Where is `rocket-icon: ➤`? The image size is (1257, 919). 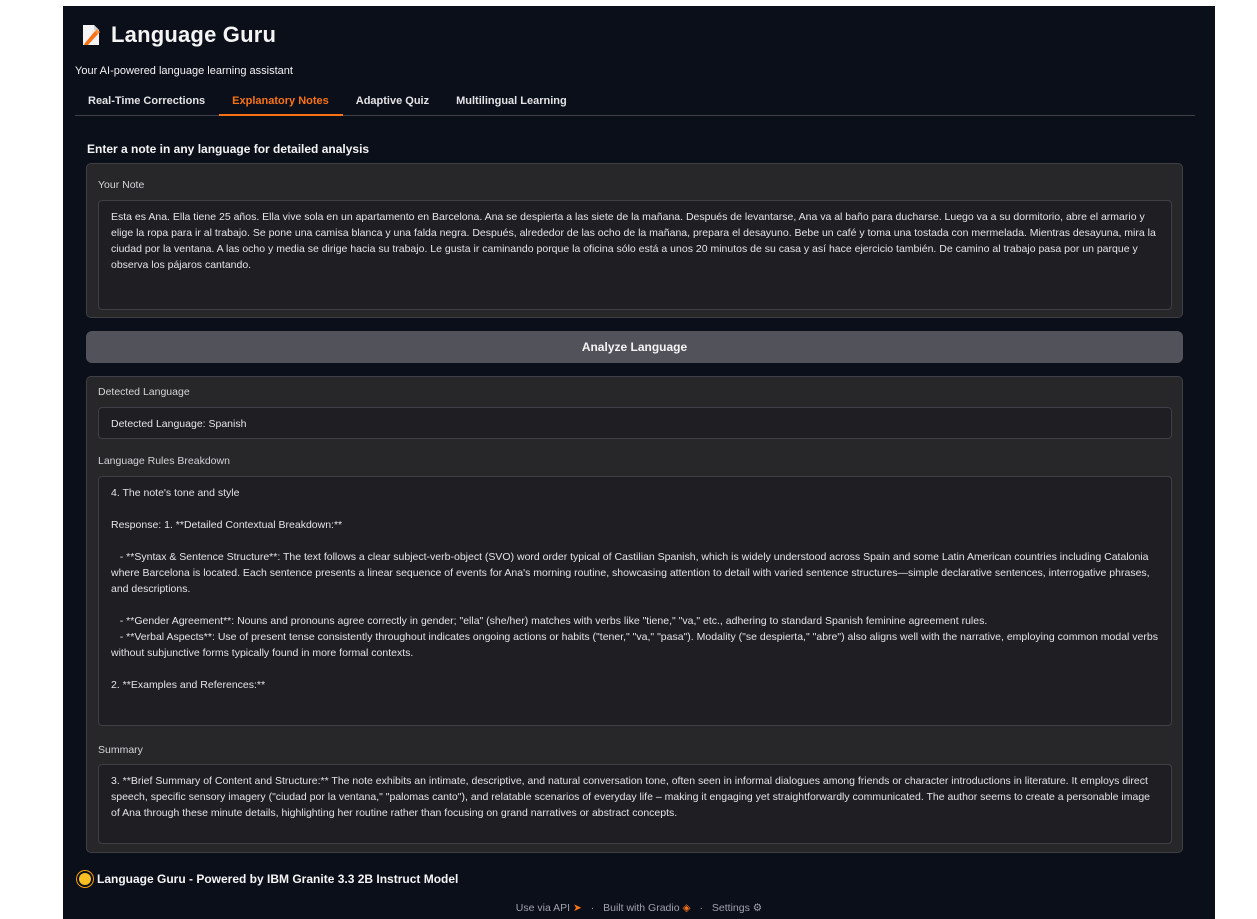 rocket-icon: ➤ is located at coordinates (577, 908).